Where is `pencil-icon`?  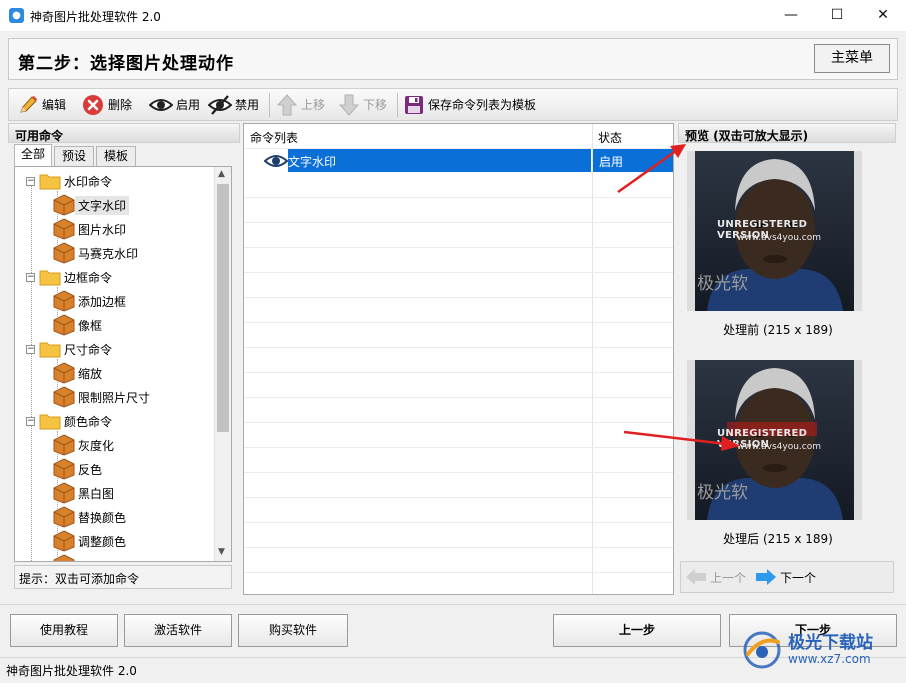 pencil-icon is located at coordinates (28, 104).